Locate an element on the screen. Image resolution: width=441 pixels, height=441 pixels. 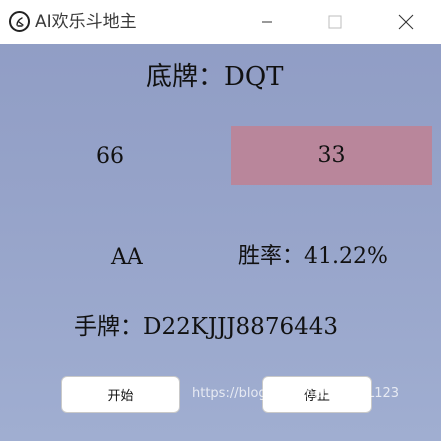
maximize-icon is located at coordinates (335, 22).